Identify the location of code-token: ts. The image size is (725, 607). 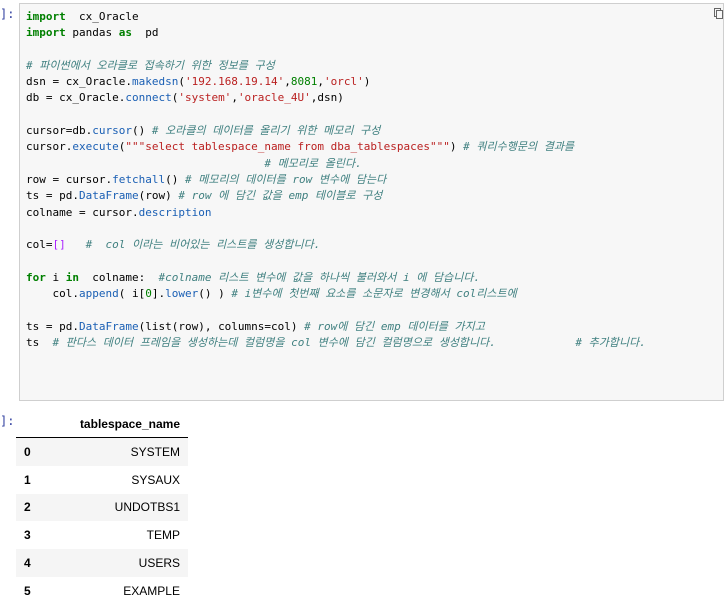
(39, 342).